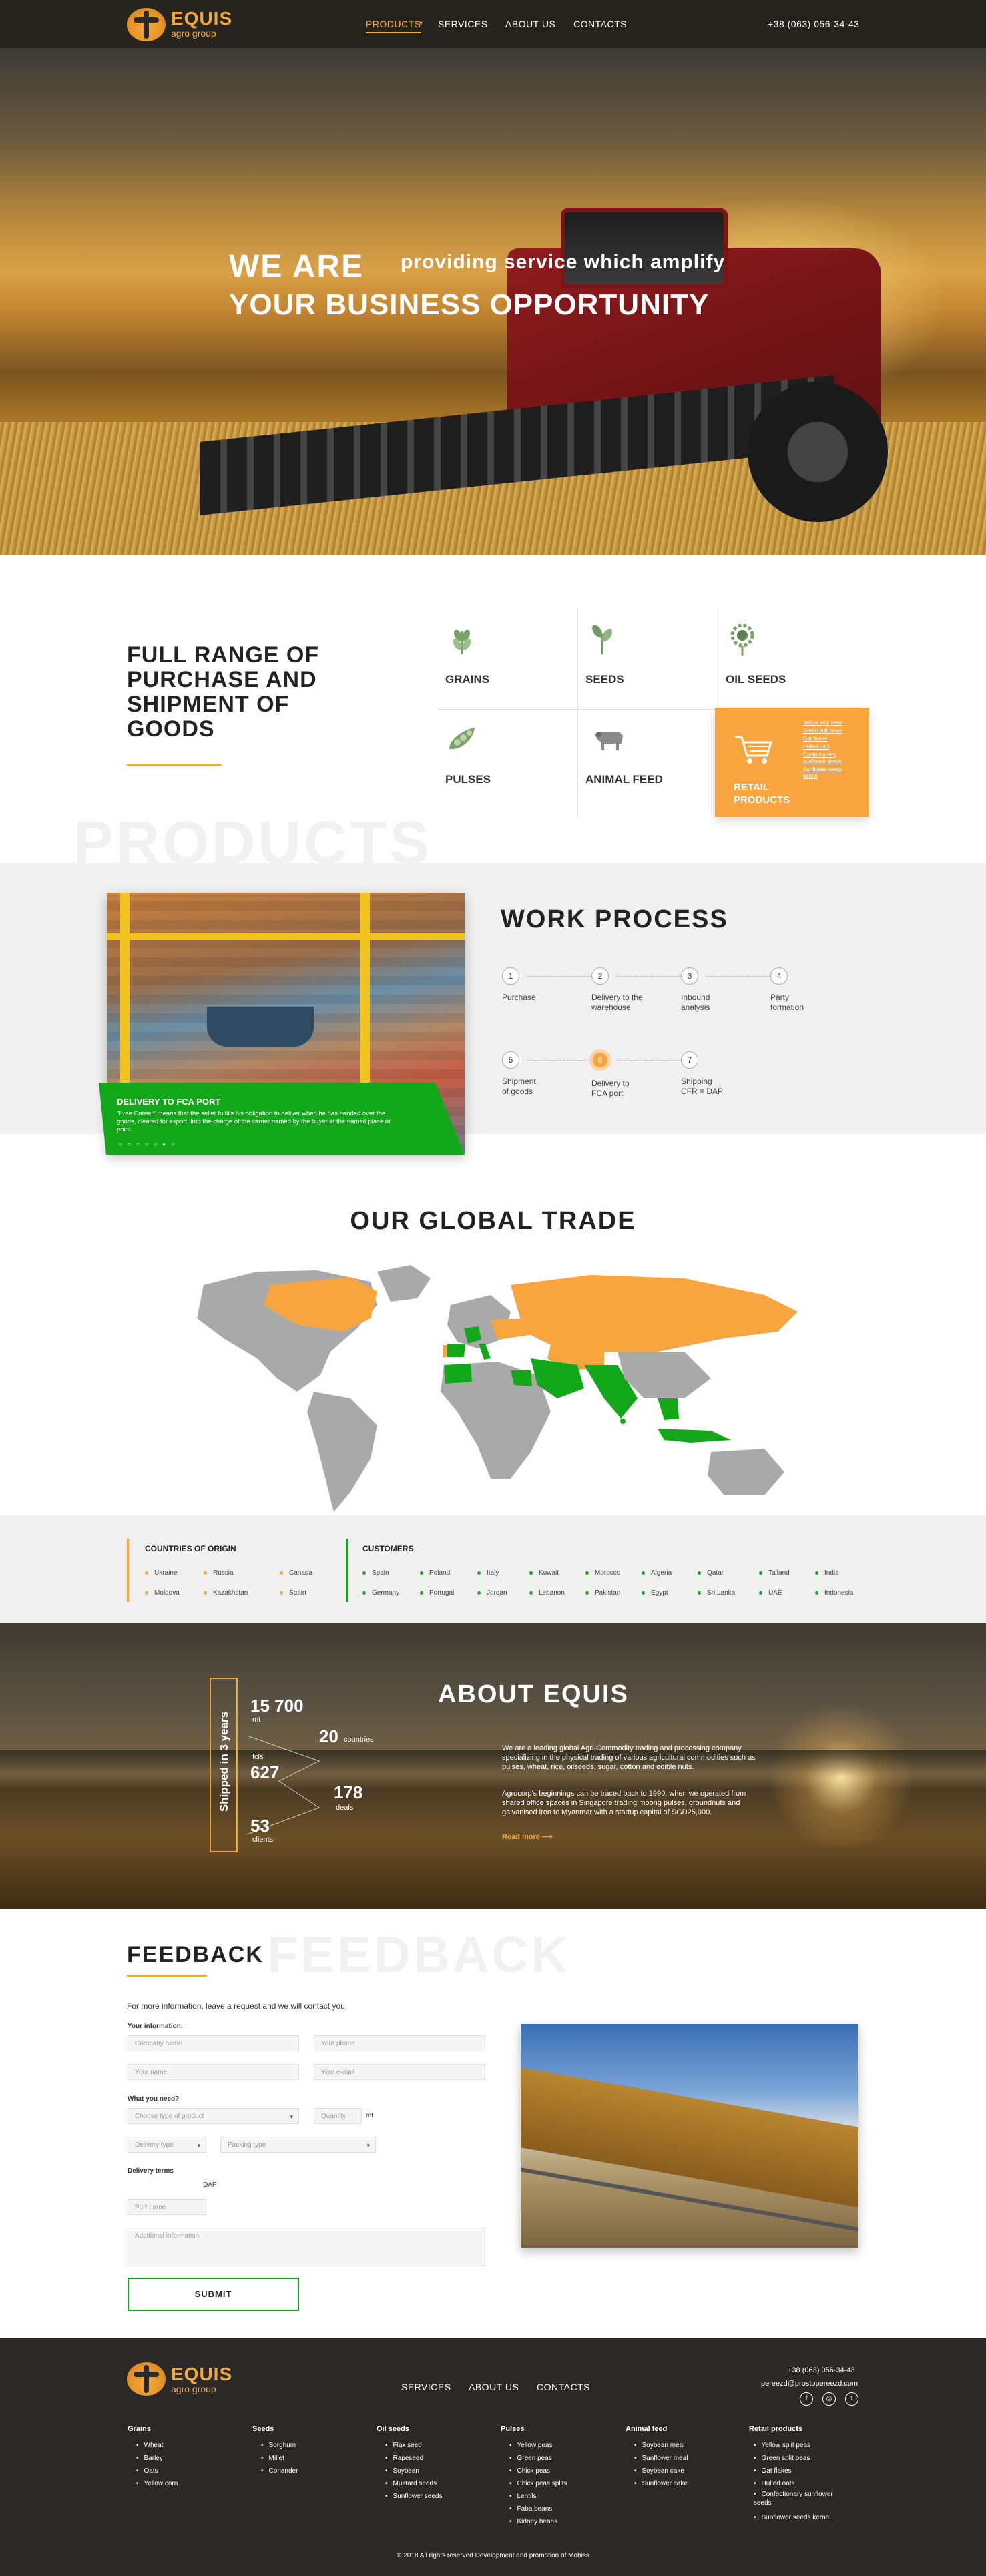 The width and height of the screenshot is (986, 2576). I want to click on footer-link: Oats, so click(157, 2471).